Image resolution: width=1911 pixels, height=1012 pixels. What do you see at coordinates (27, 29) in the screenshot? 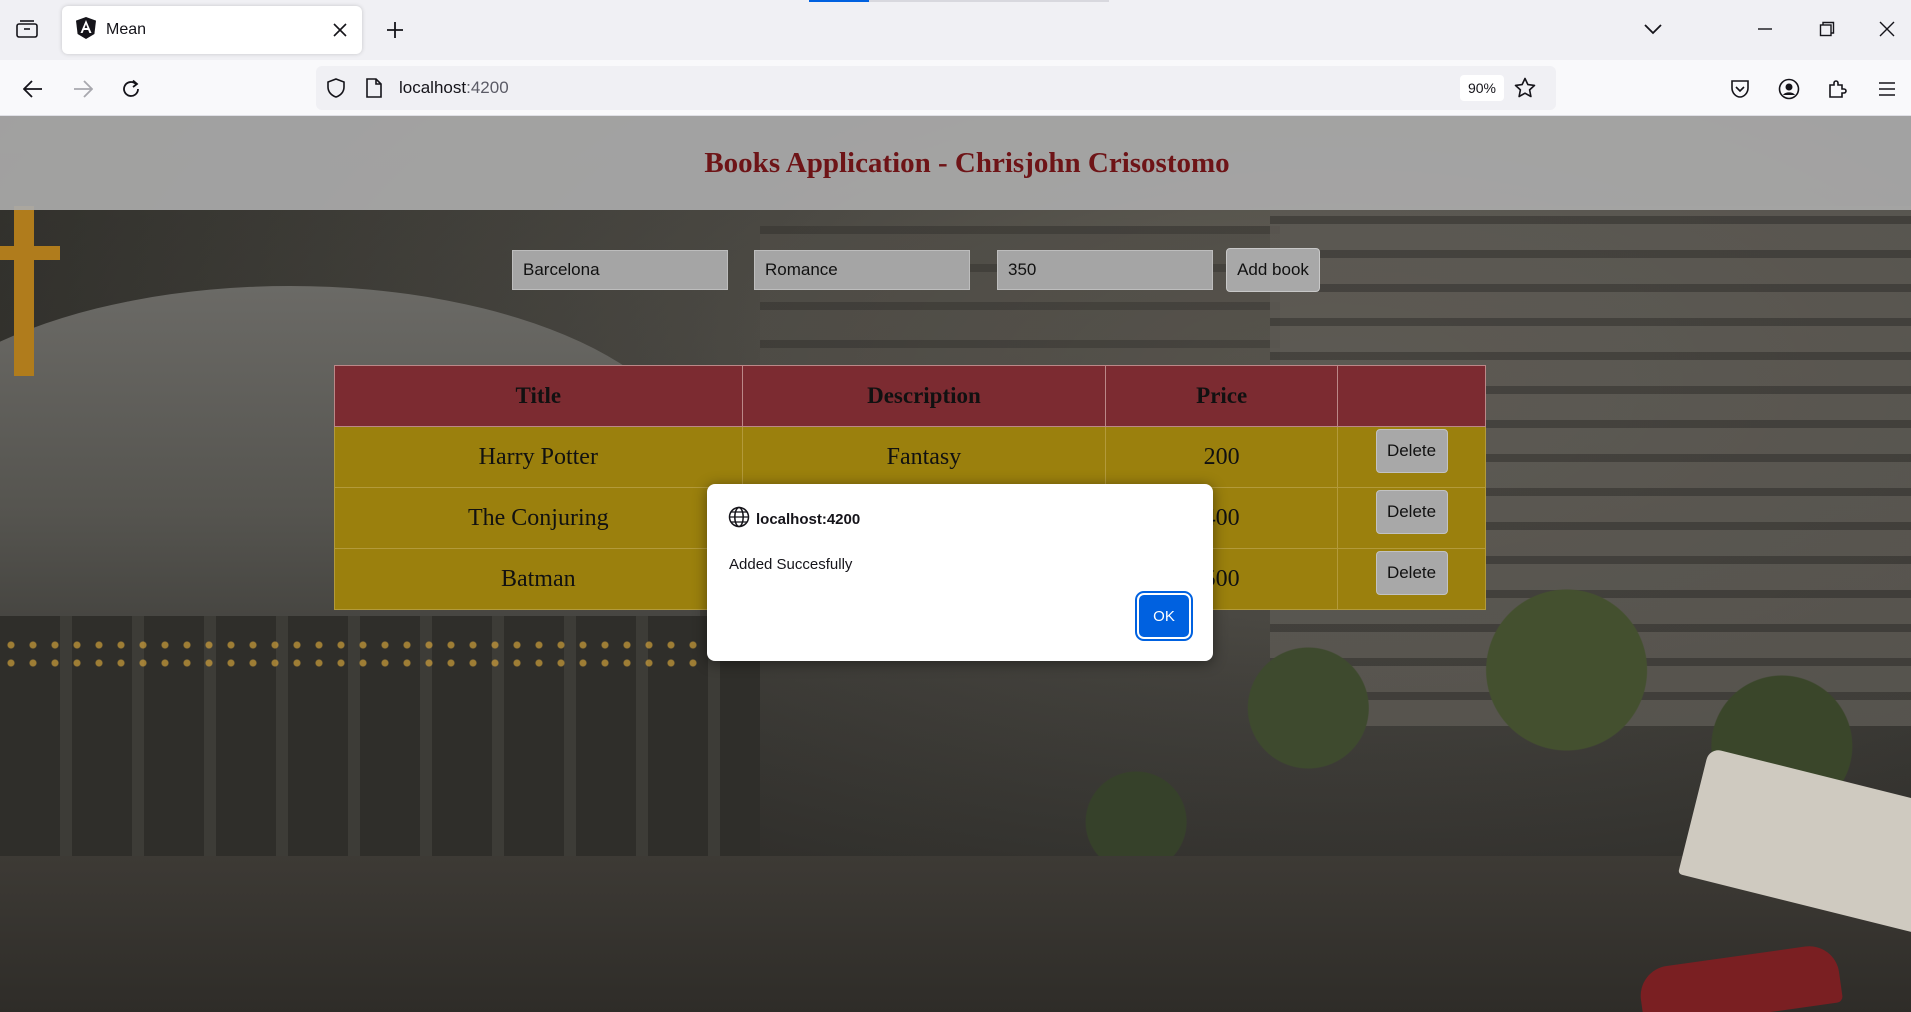
I see `tab-list-icon` at bounding box center [27, 29].